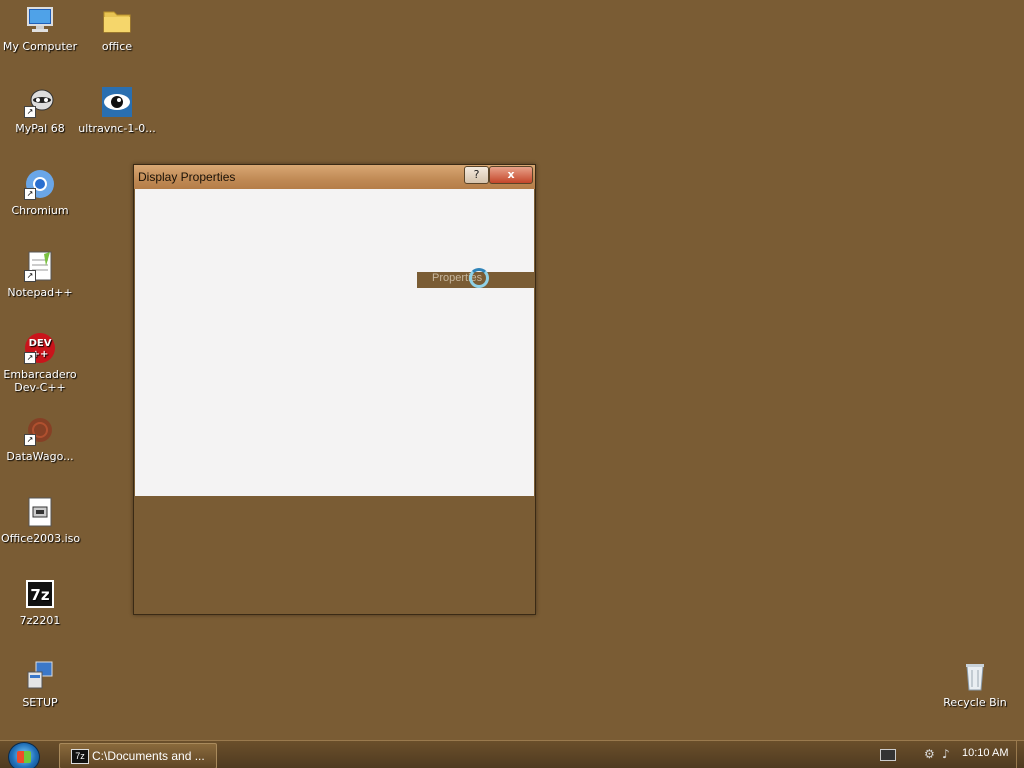  I want to click on show-desktop-button, so click(1020, 754).